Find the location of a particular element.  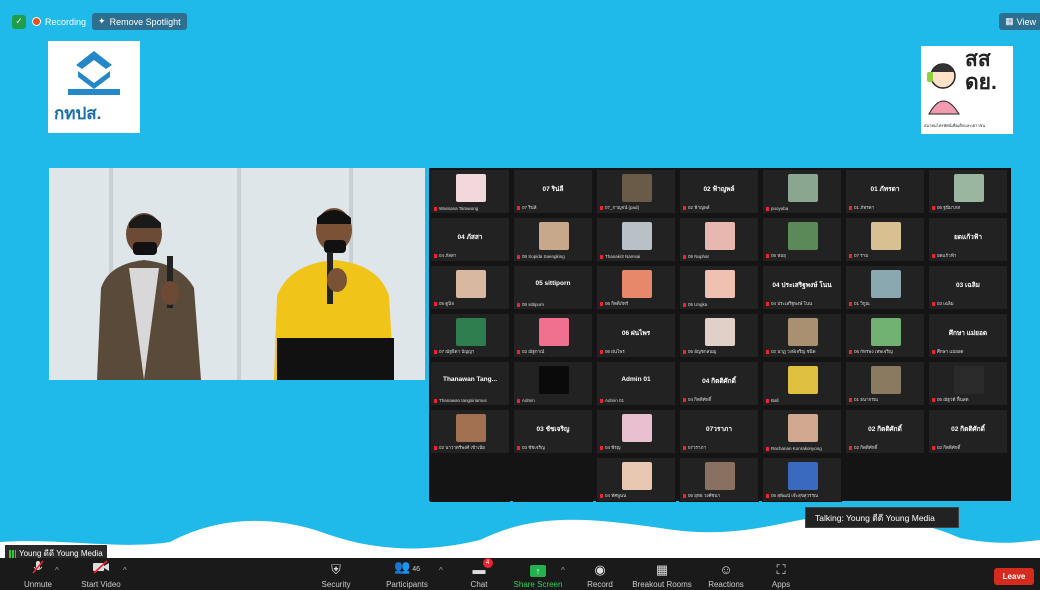

spotlight-video is located at coordinates (237, 274).